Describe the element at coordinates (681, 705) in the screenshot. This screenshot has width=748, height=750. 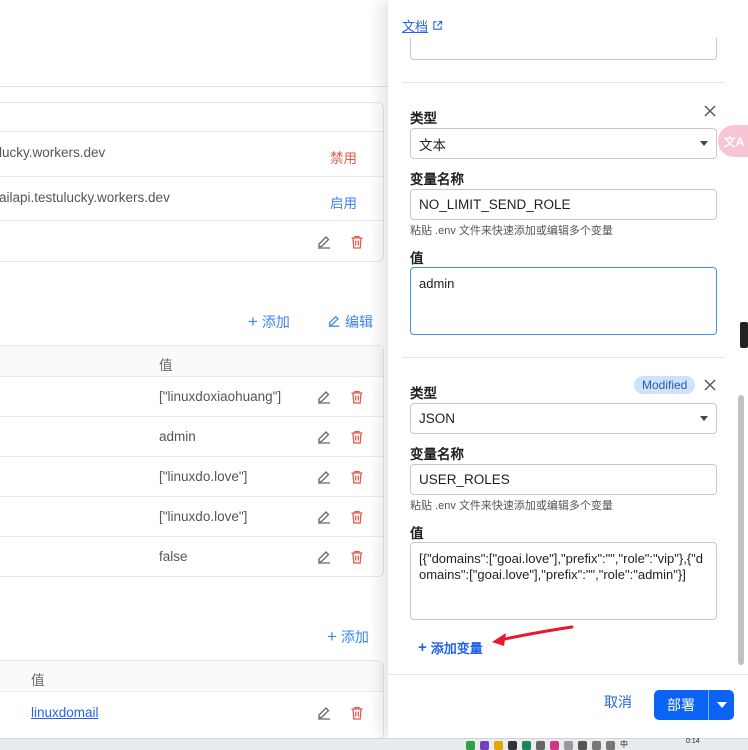
I see `deploy-button: 部署` at that location.